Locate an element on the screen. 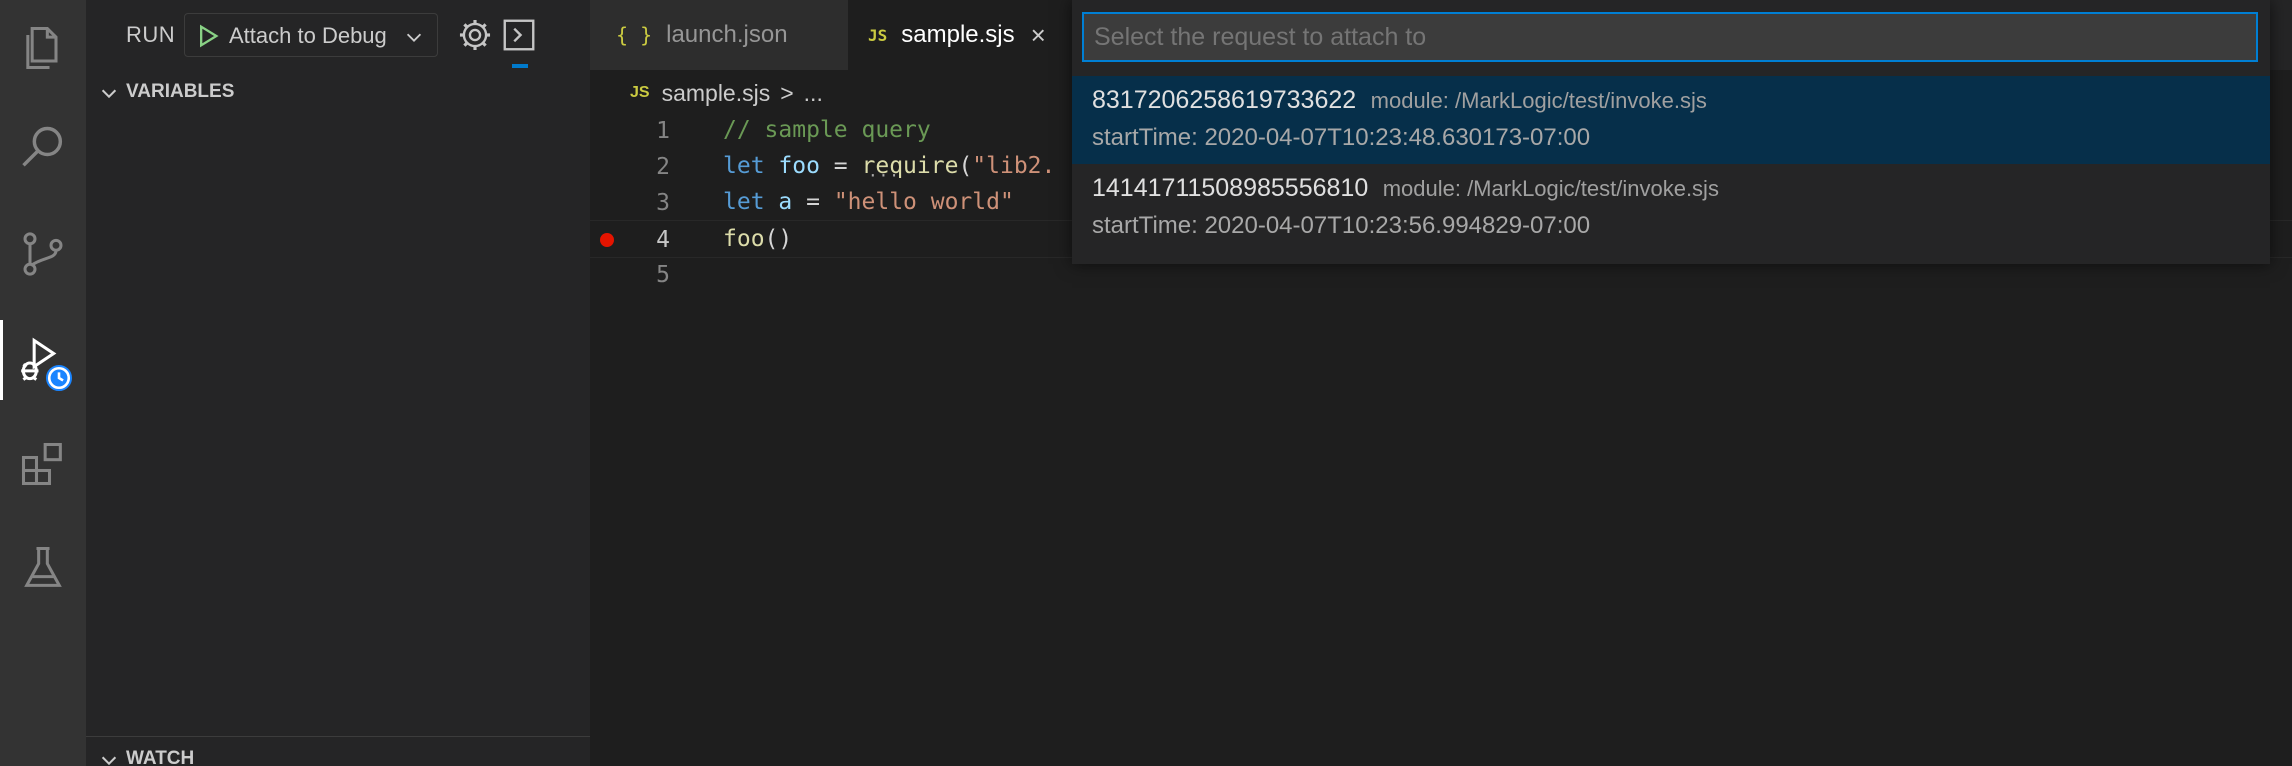  run-toolbar: RUN Attach to Debug is located at coordinates (338, 35).